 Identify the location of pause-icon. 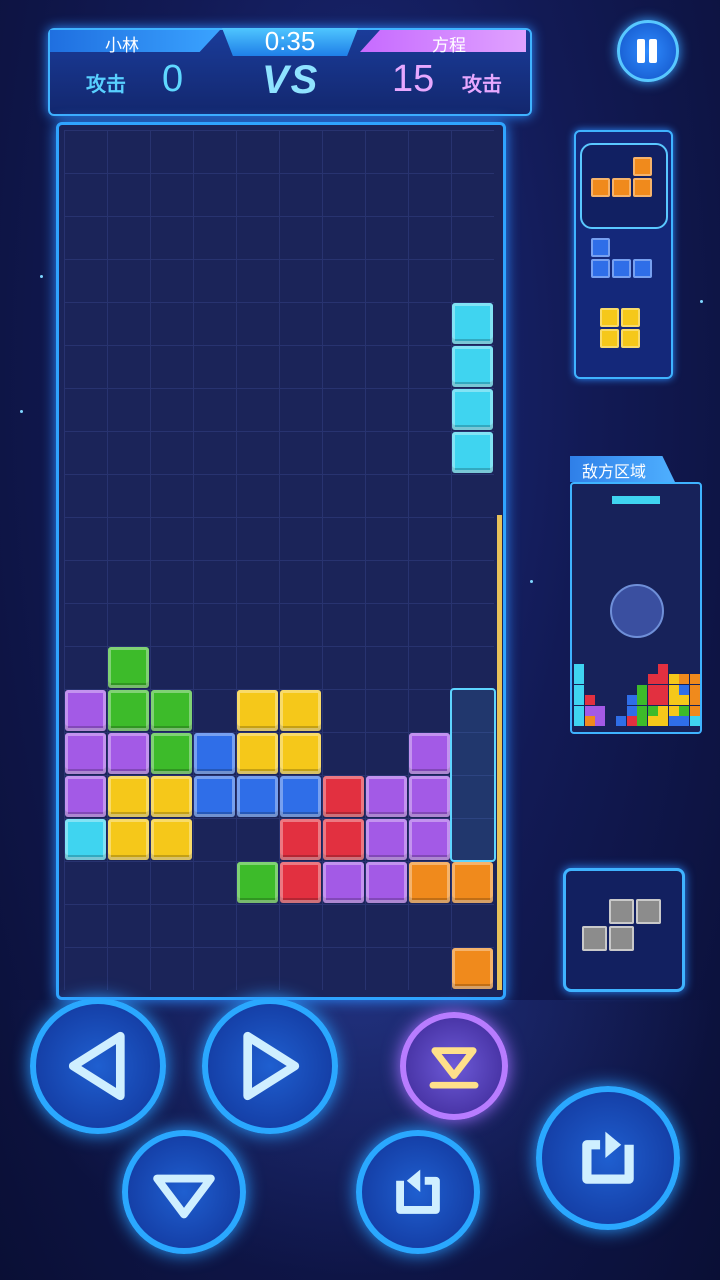
(653, 51).